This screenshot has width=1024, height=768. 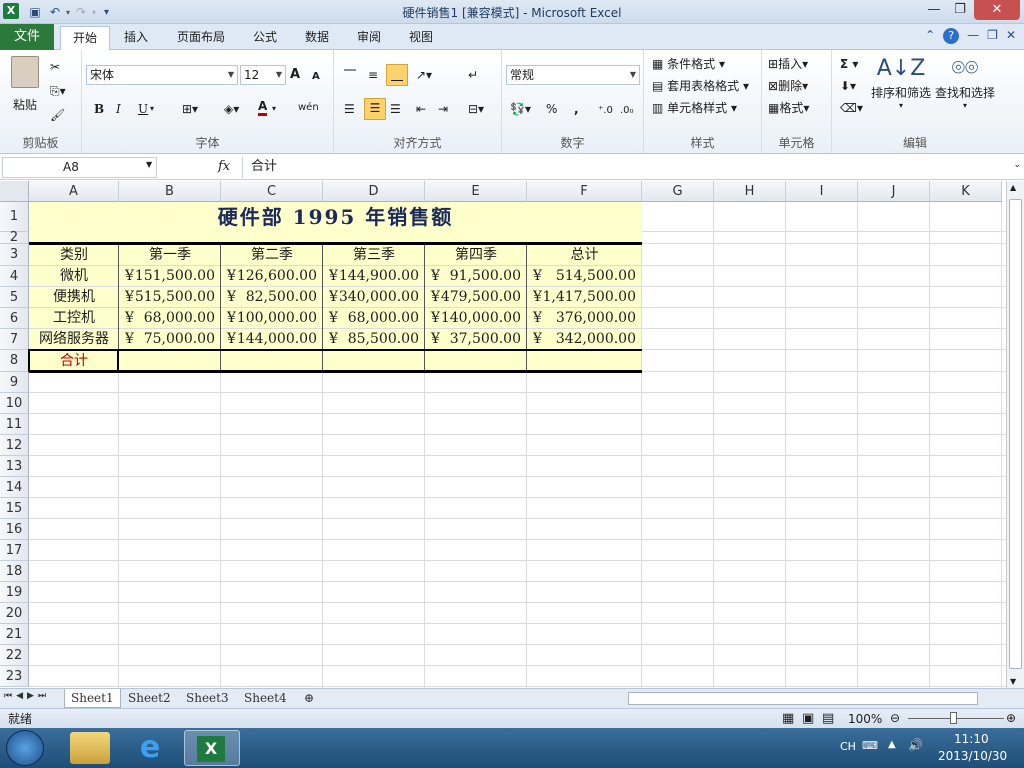 I want to click on accounting-format-icon: 💱▾, so click(x=520, y=109).